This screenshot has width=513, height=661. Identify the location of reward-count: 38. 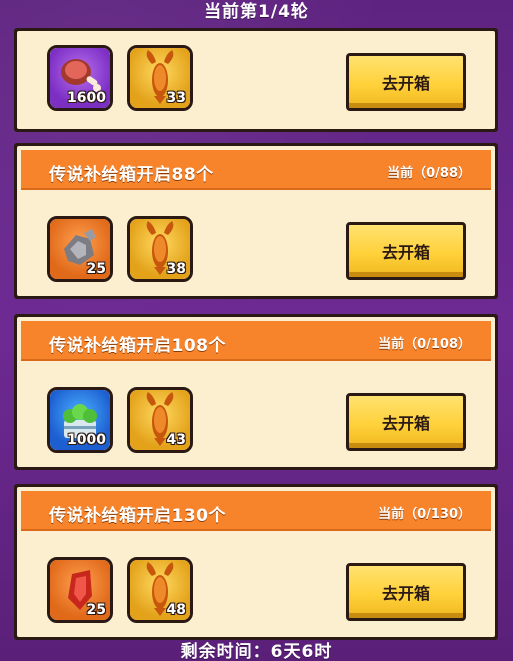
(176, 269).